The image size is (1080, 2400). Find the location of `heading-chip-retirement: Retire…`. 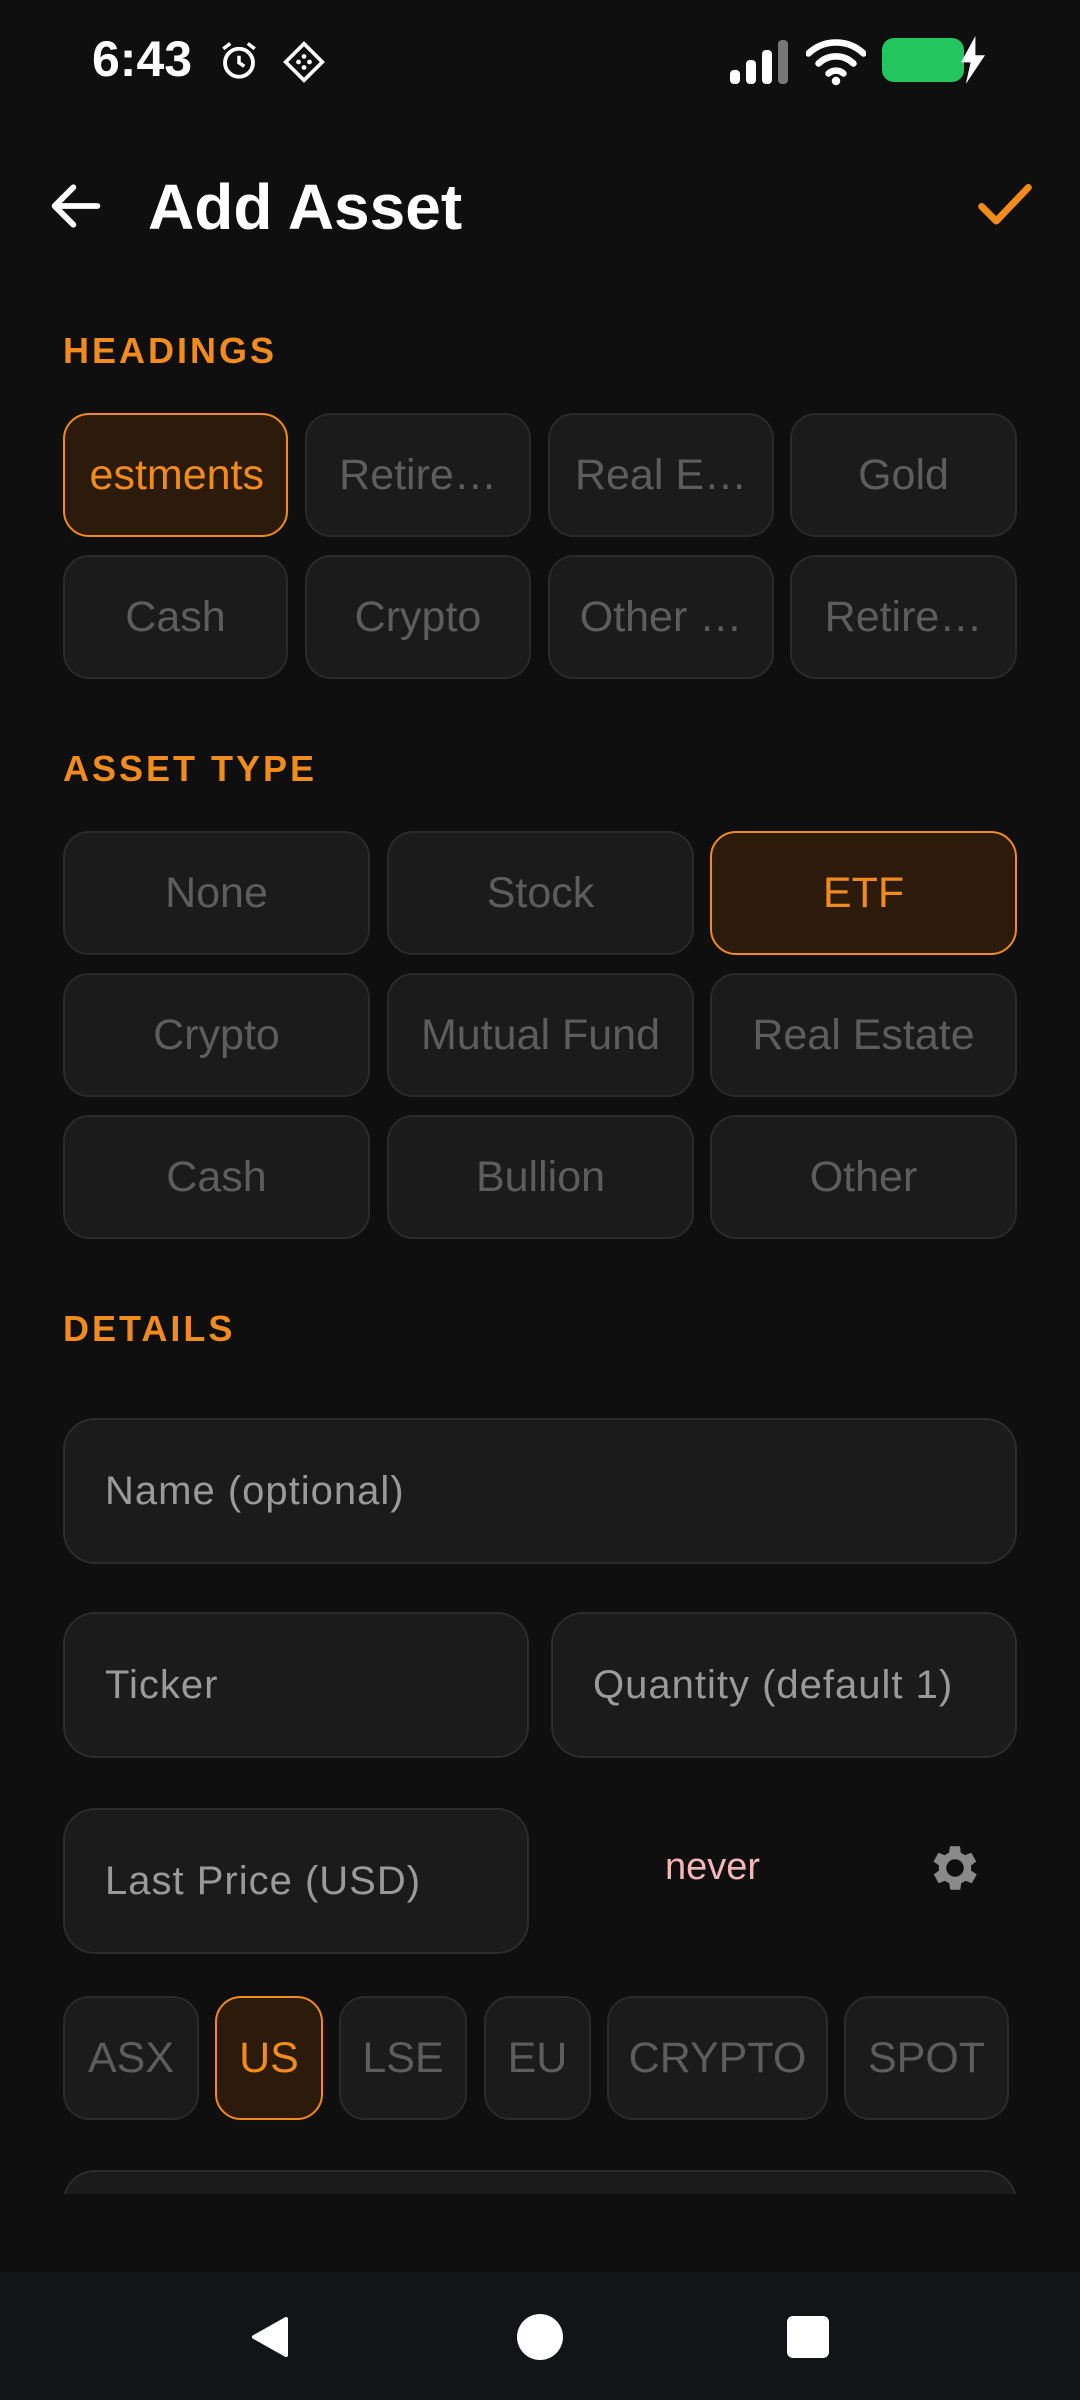

heading-chip-retirement: Retire… is located at coordinates (418, 475).